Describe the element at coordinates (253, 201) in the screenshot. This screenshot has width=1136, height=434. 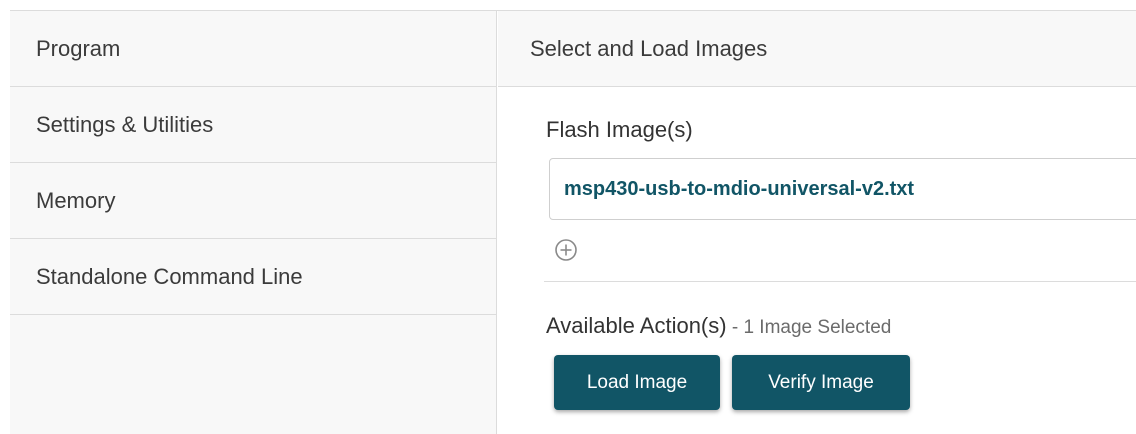
I see `sidebar-item-memory: Memory` at that location.